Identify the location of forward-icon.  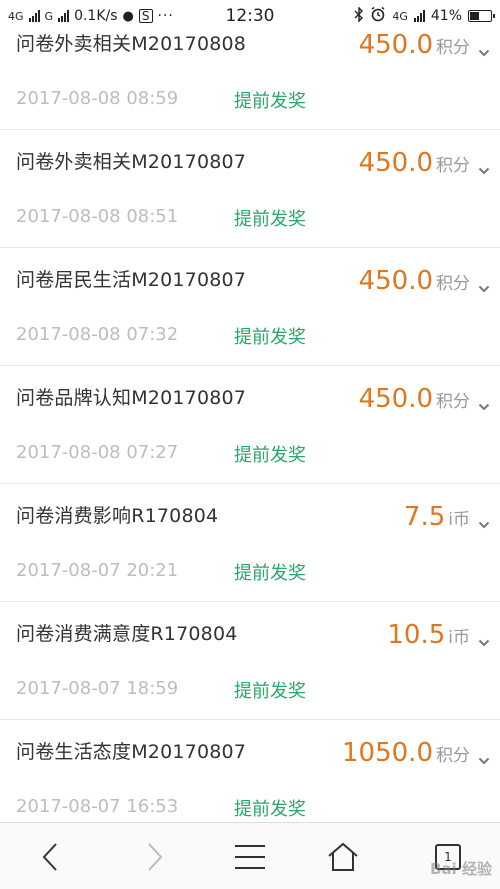
(155, 857).